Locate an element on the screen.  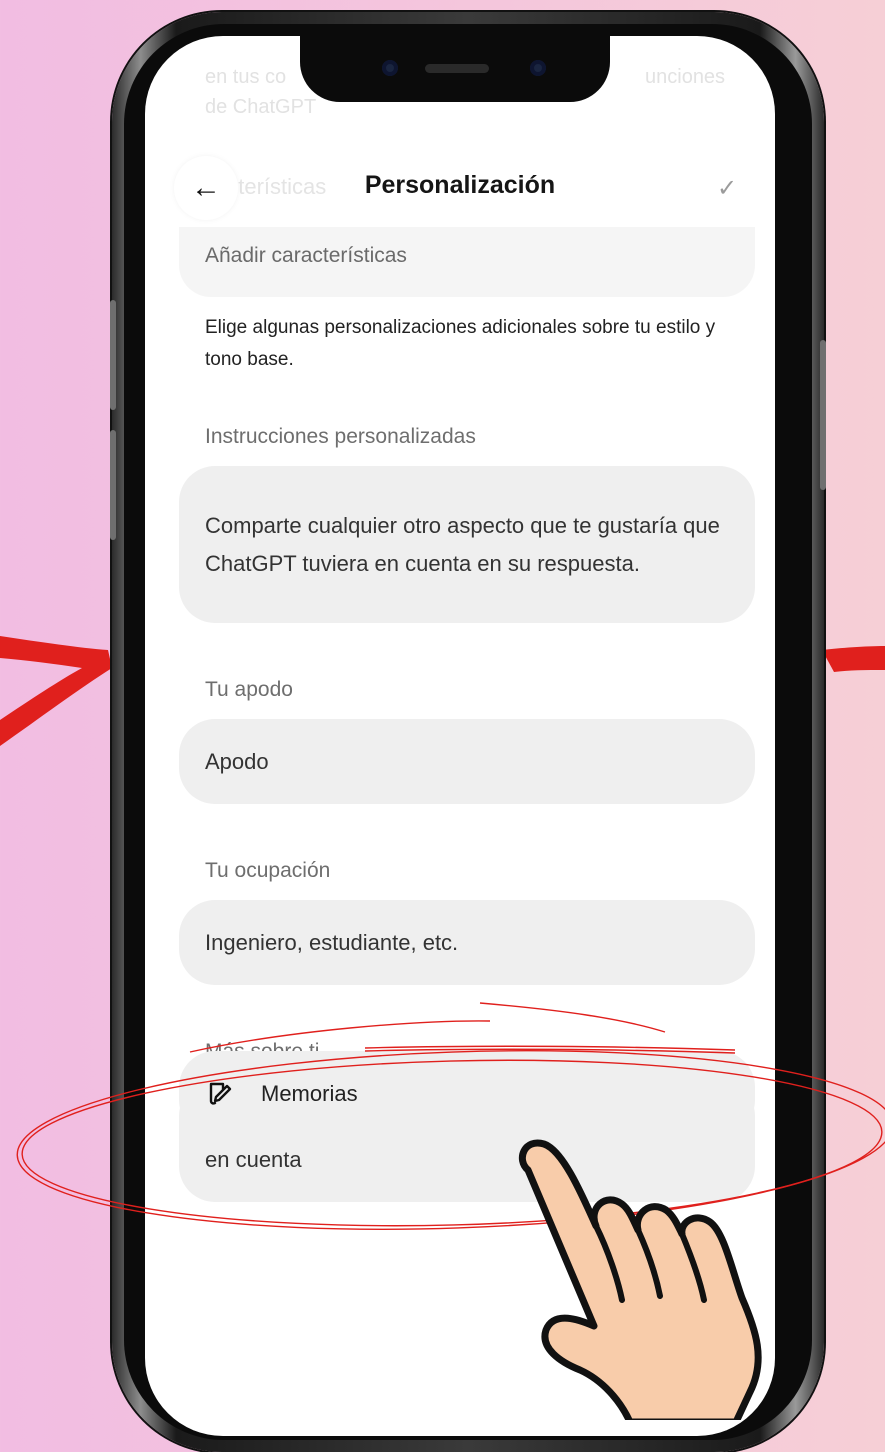
nickname-placeholder: Apodo is located at coordinates (237, 761).